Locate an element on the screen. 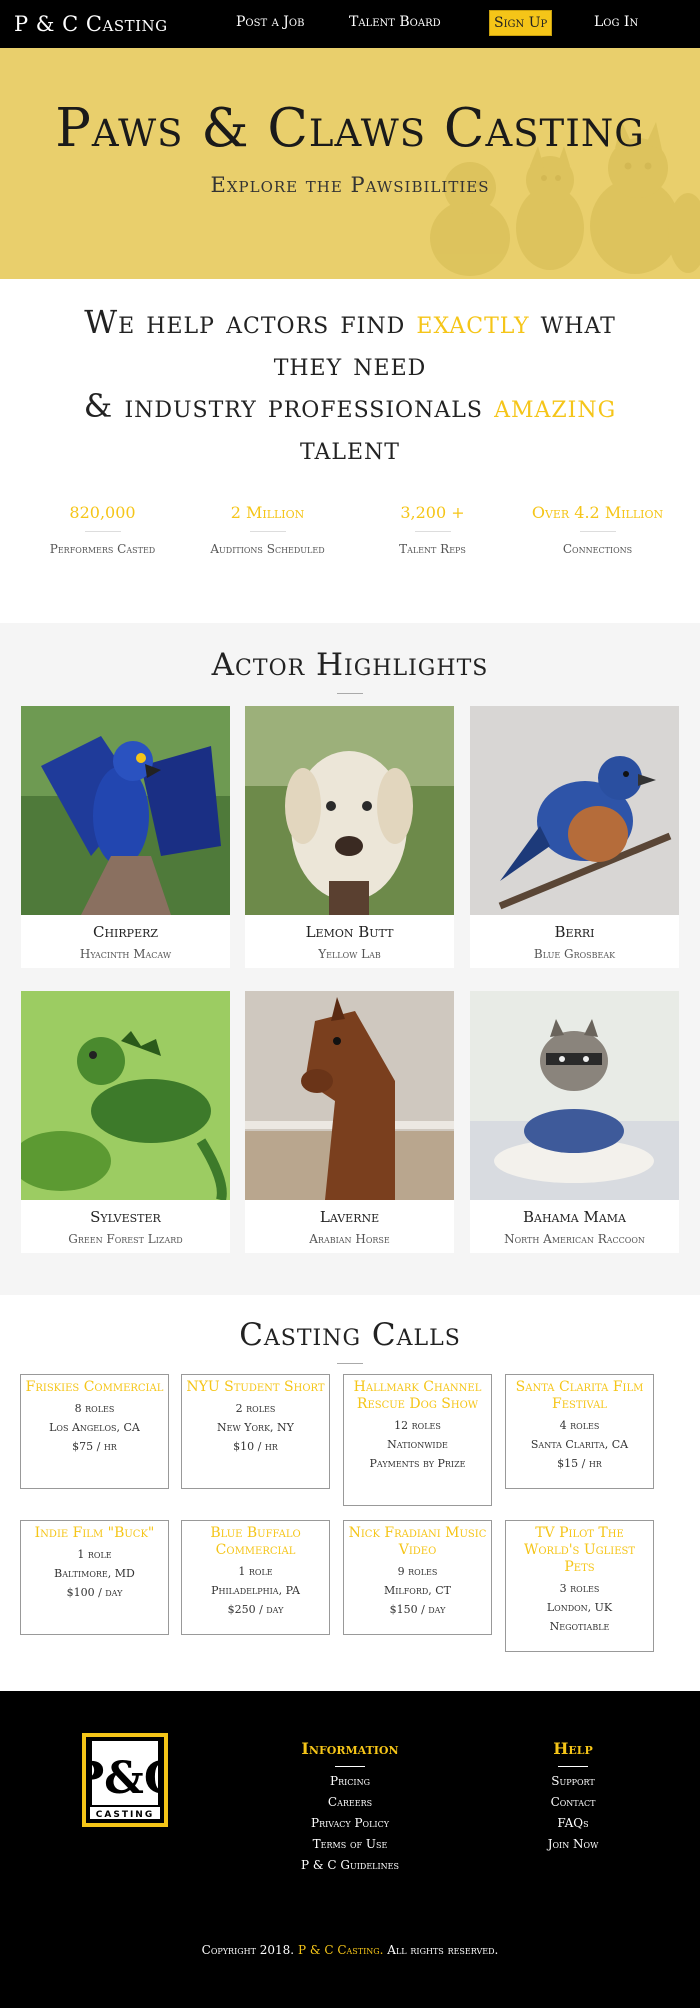 This screenshot has height=2008, width=700. nav-links: Post a Job Talent Board Sign Up Log In is located at coordinates (350, 24).